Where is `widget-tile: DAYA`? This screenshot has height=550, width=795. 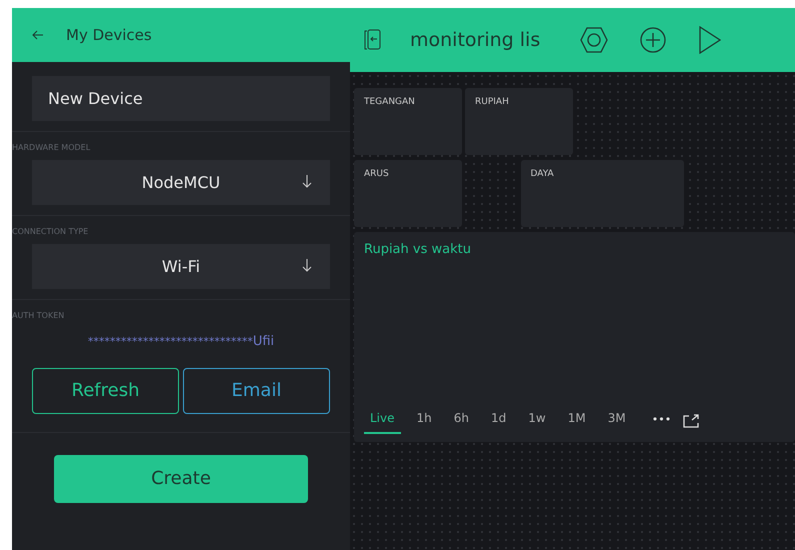
widget-tile: DAYA is located at coordinates (602, 193).